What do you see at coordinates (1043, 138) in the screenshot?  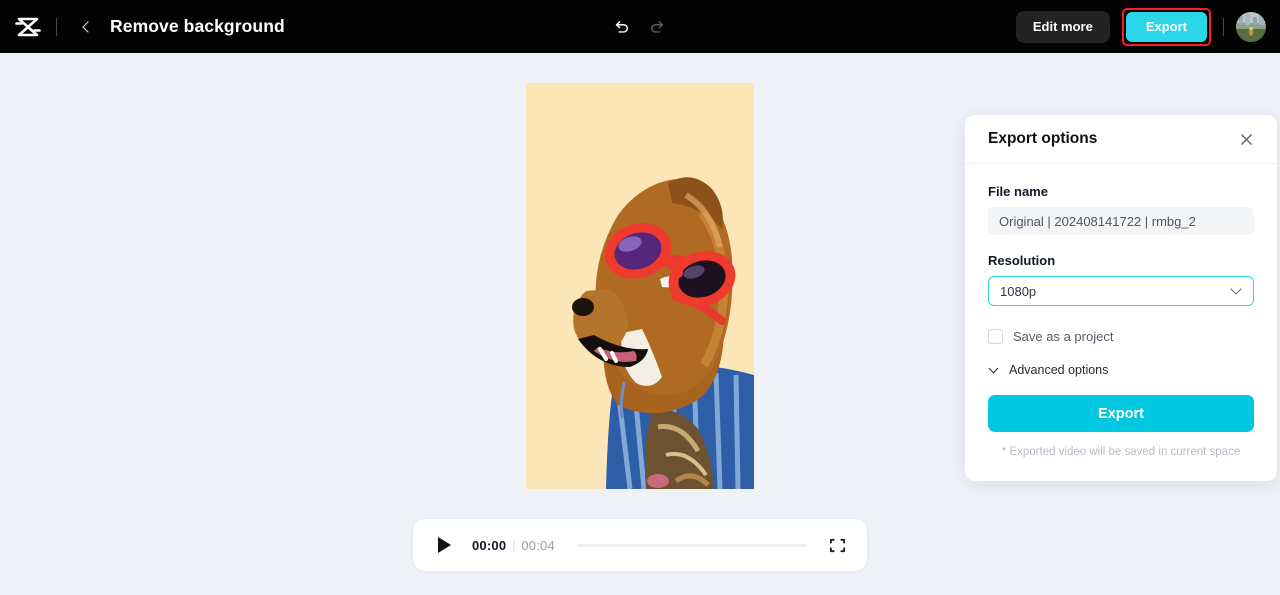 I see `export-panel-title: Export options` at bounding box center [1043, 138].